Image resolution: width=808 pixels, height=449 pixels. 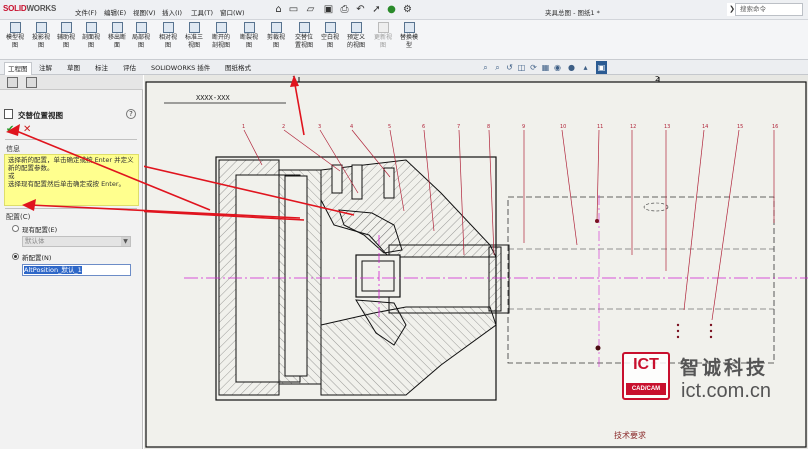 What do you see at coordinates (275, 41) in the screenshot?
I see `command-label: 剪裁视图` at bounding box center [275, 41].